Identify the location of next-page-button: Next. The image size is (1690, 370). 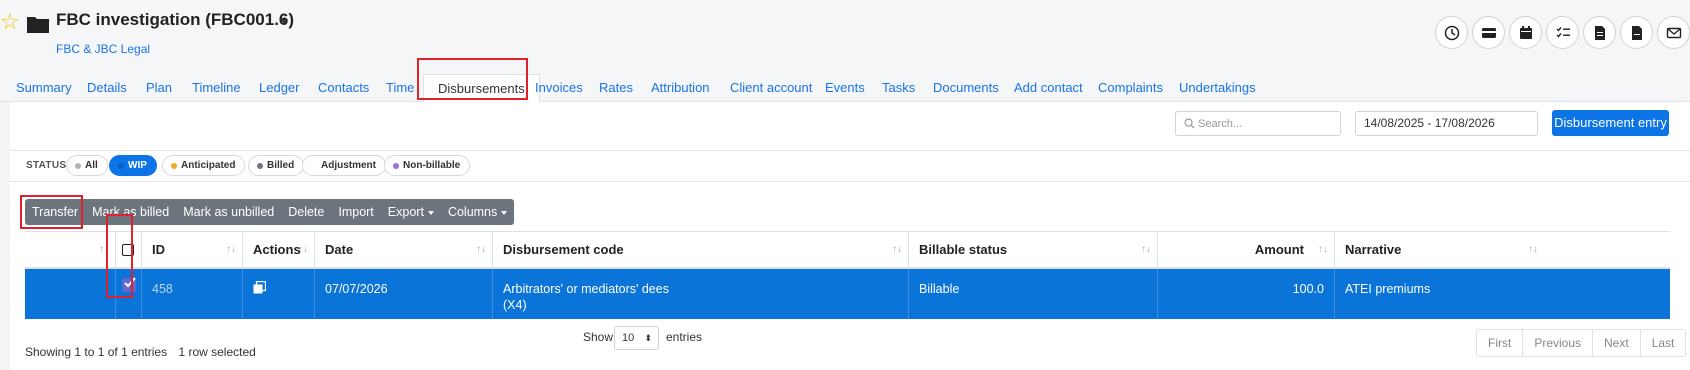
(1616, 343).